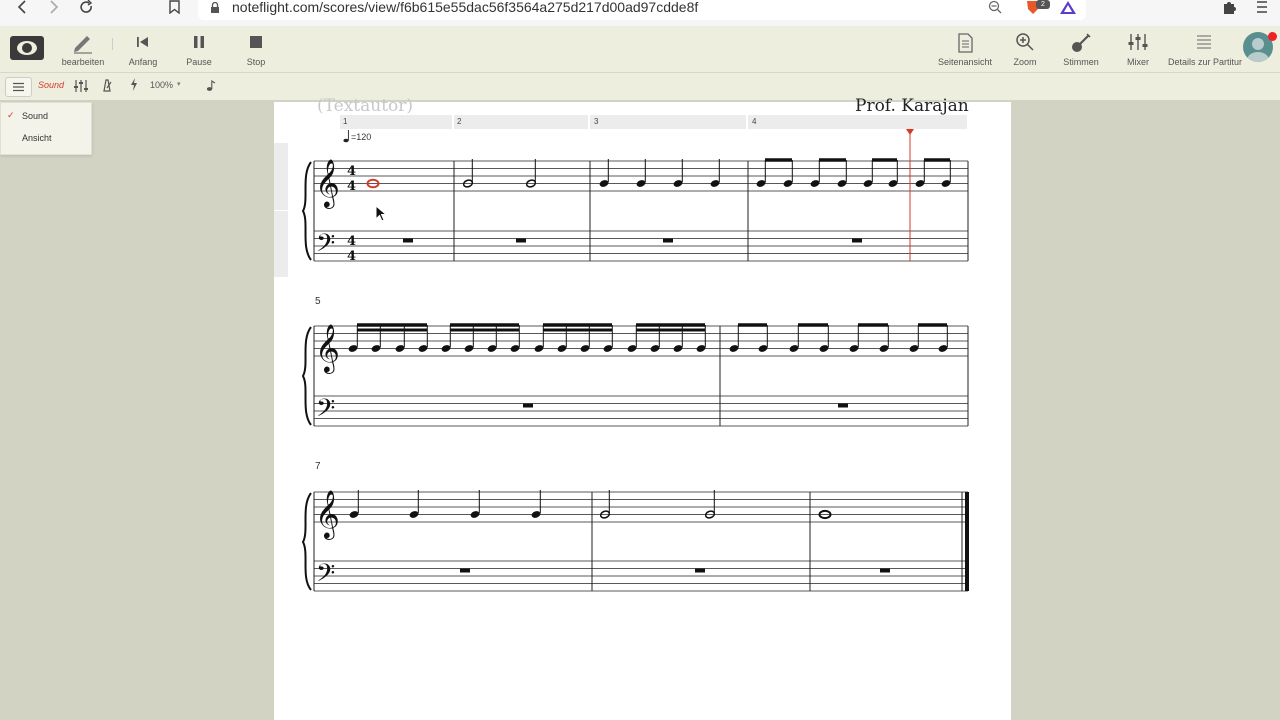  What do you see at coordinates (211, 88) in the screenshot?
I see `note-input-icon` at bounding box center [211, 88].